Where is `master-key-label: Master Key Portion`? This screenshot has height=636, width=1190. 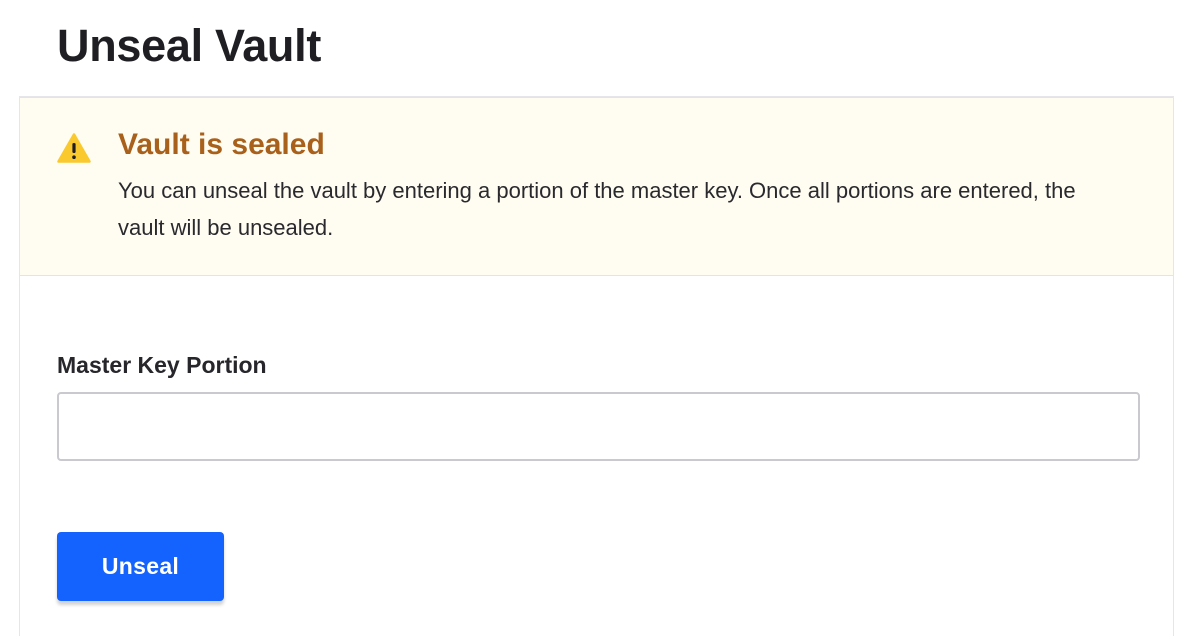
master-key-label: Master Key Portion is located at coordinates (162, 365).